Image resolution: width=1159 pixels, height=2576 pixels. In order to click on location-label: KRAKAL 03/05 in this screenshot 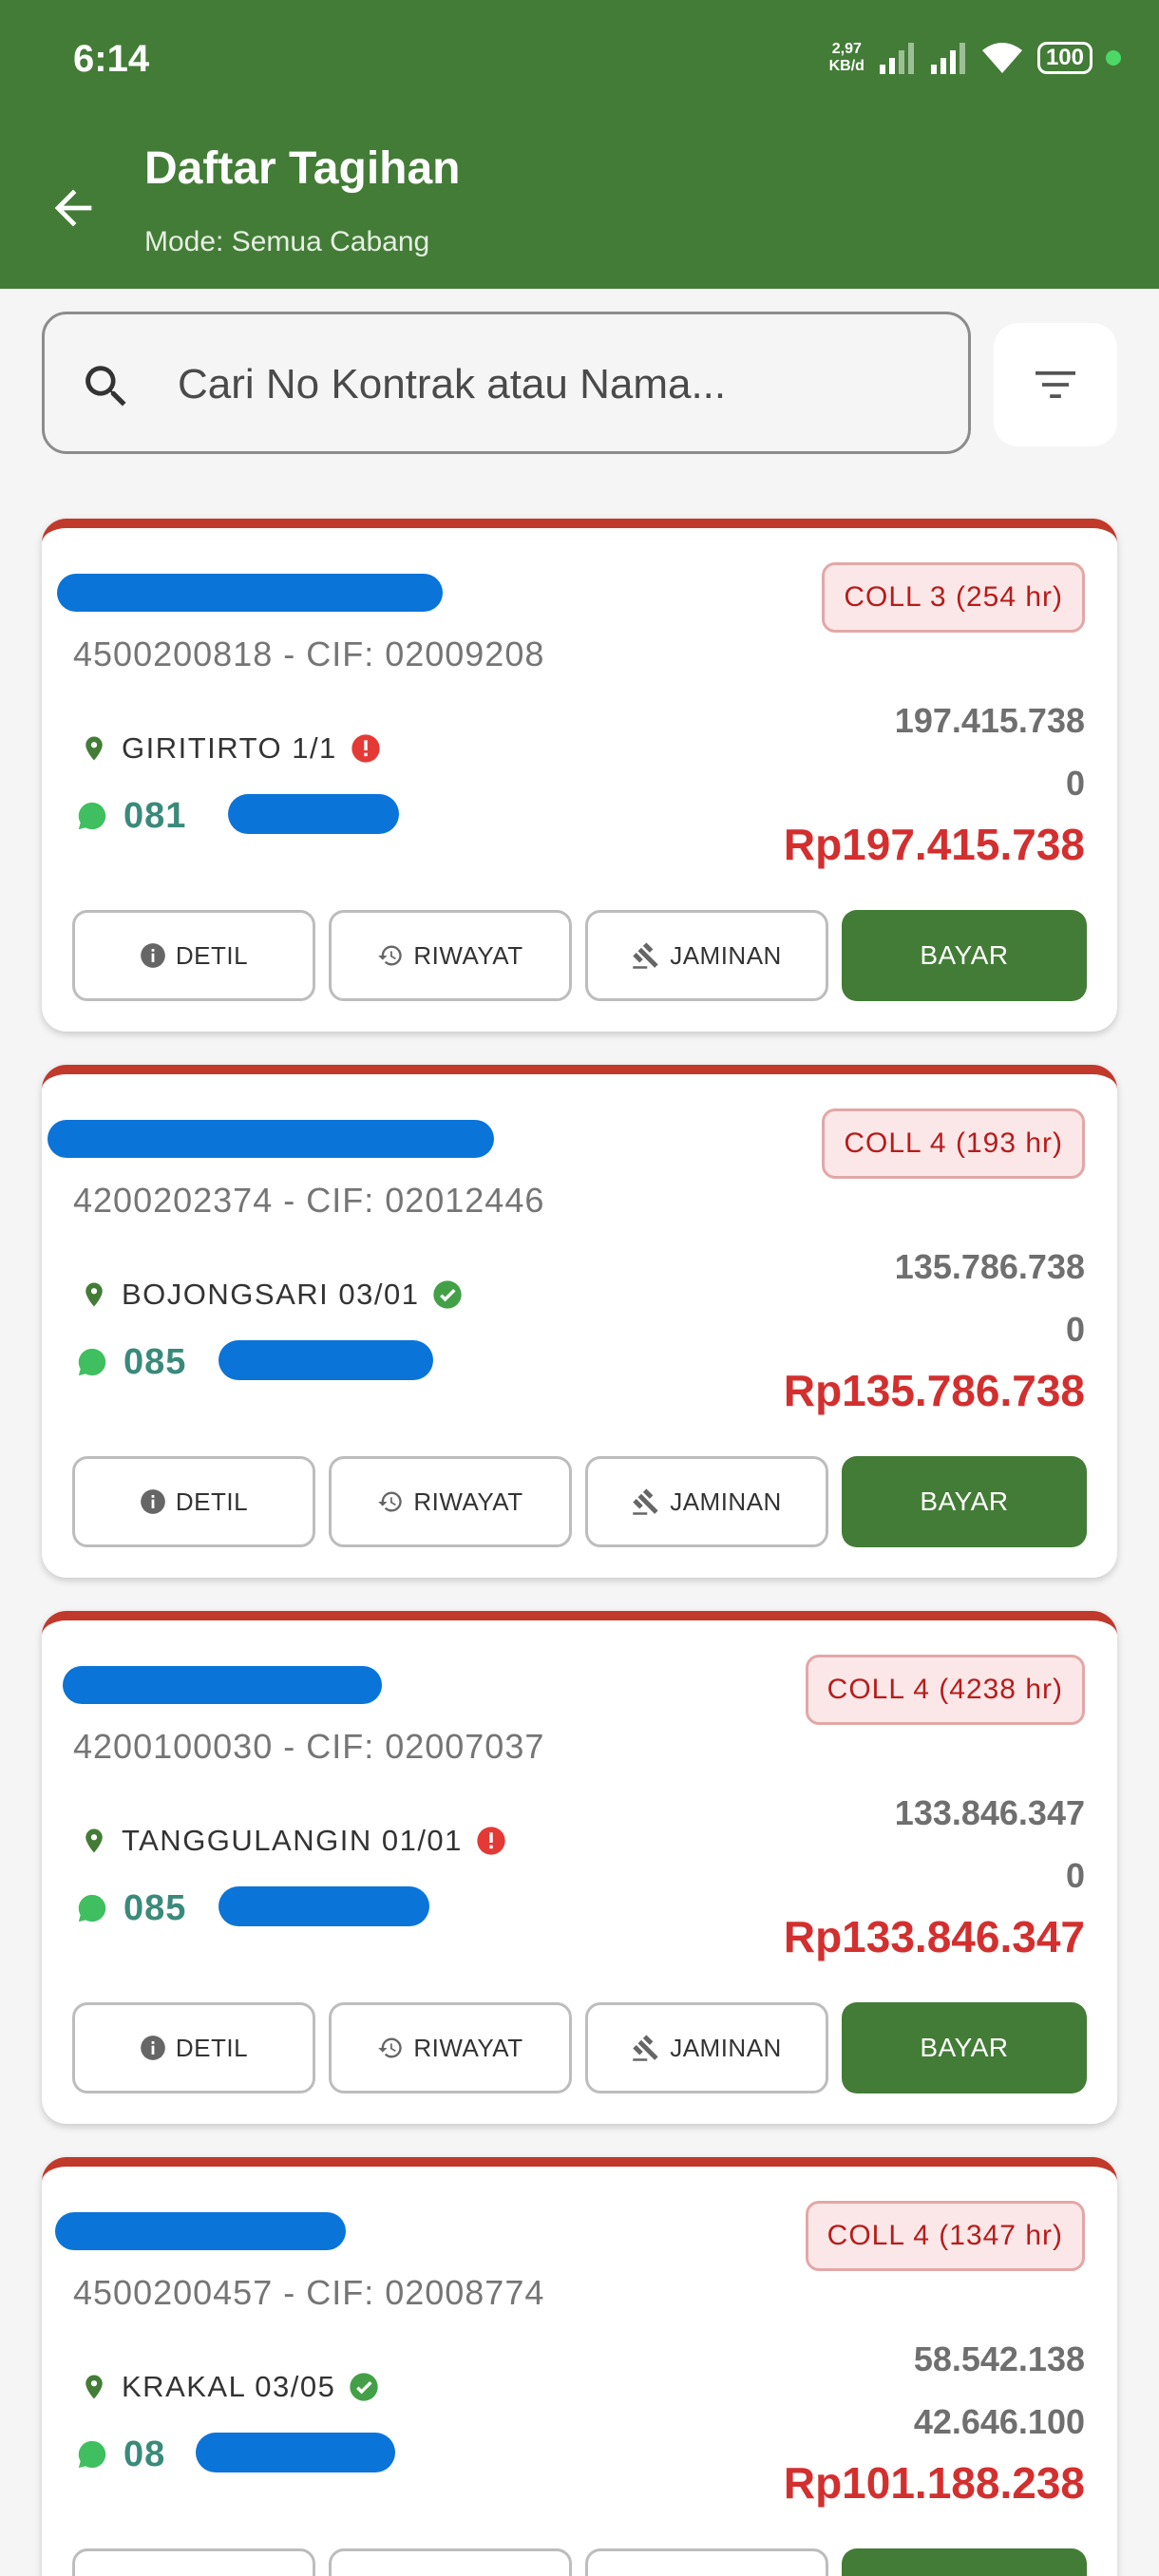, I will do `click(229, 2386)`.